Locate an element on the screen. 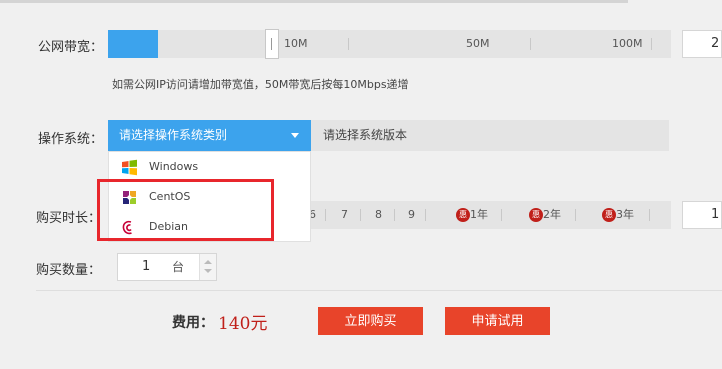 This screenshot has width=722, height=369. top-divider is located at coordinates (314, 1).